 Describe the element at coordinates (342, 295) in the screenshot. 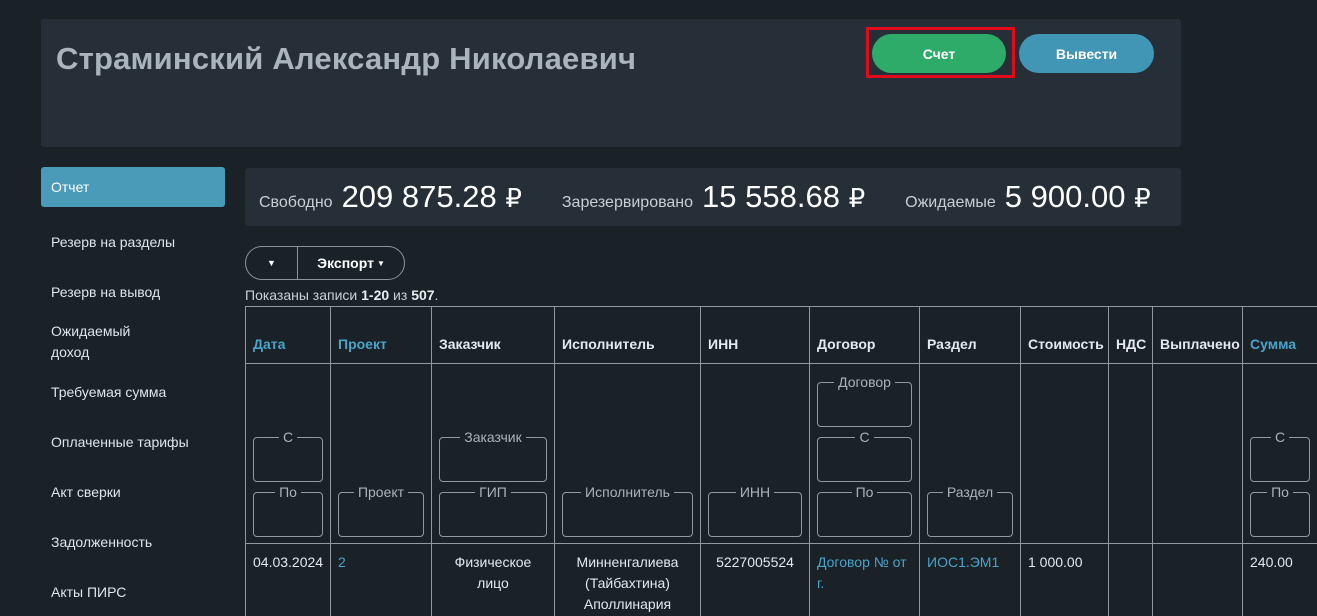

I see `records-summary: Показаны записи 1-20 из 507.` at that location.